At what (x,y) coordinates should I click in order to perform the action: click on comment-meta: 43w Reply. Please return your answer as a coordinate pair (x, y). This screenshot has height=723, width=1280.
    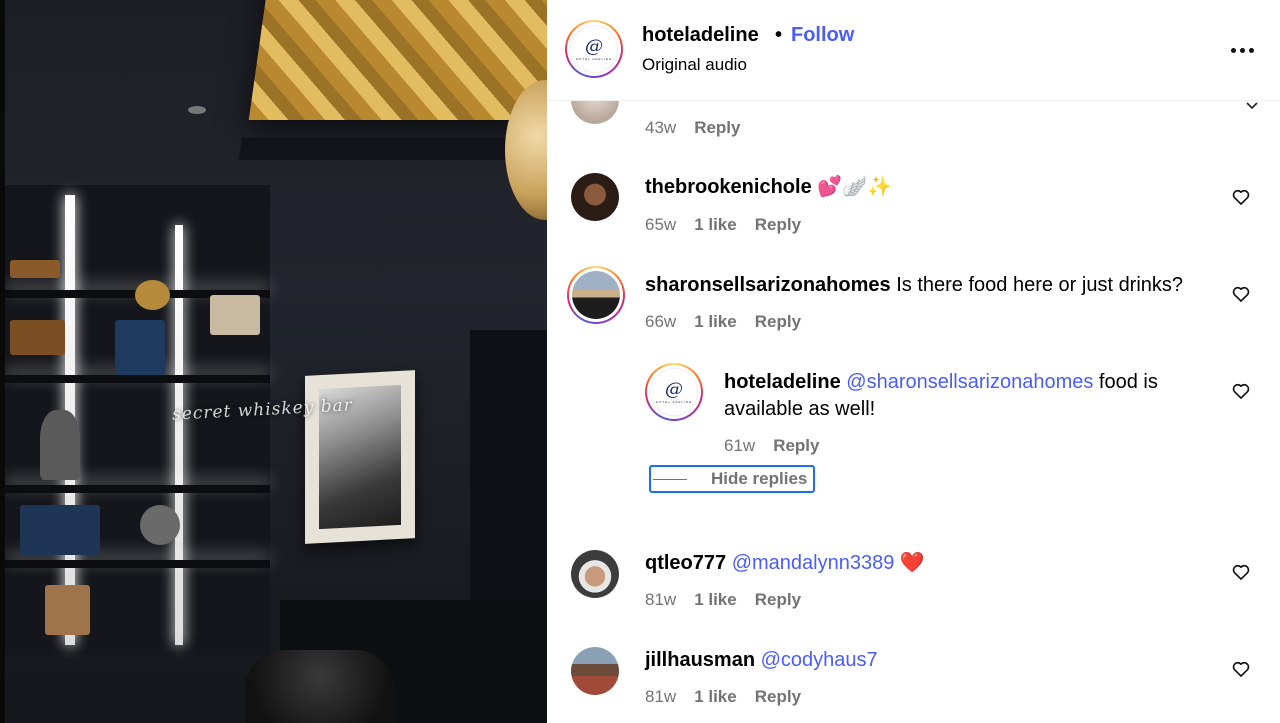
    Looking at the image, I should click on (692, 128).